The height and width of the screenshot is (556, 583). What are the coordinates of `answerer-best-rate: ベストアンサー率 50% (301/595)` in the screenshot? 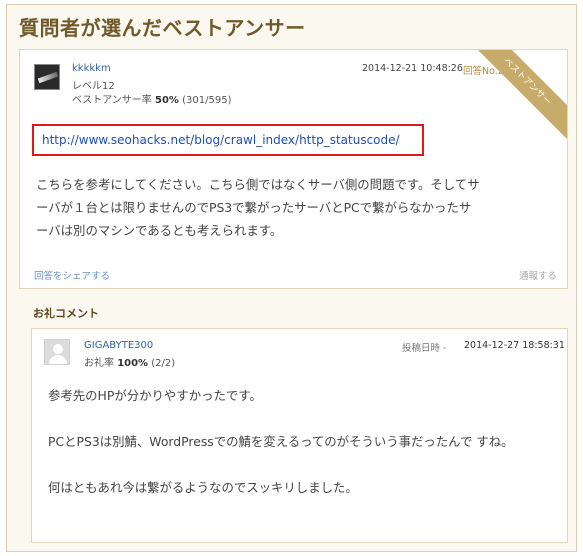 It's located at (151, 98).